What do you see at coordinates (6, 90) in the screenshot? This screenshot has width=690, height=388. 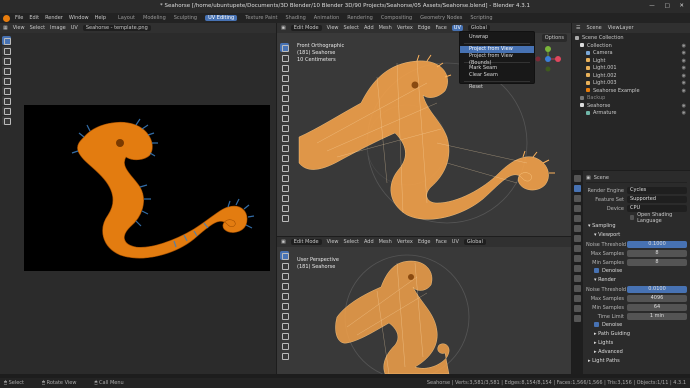 I see `transform-tool-icon` at bounding box center [6, 90].